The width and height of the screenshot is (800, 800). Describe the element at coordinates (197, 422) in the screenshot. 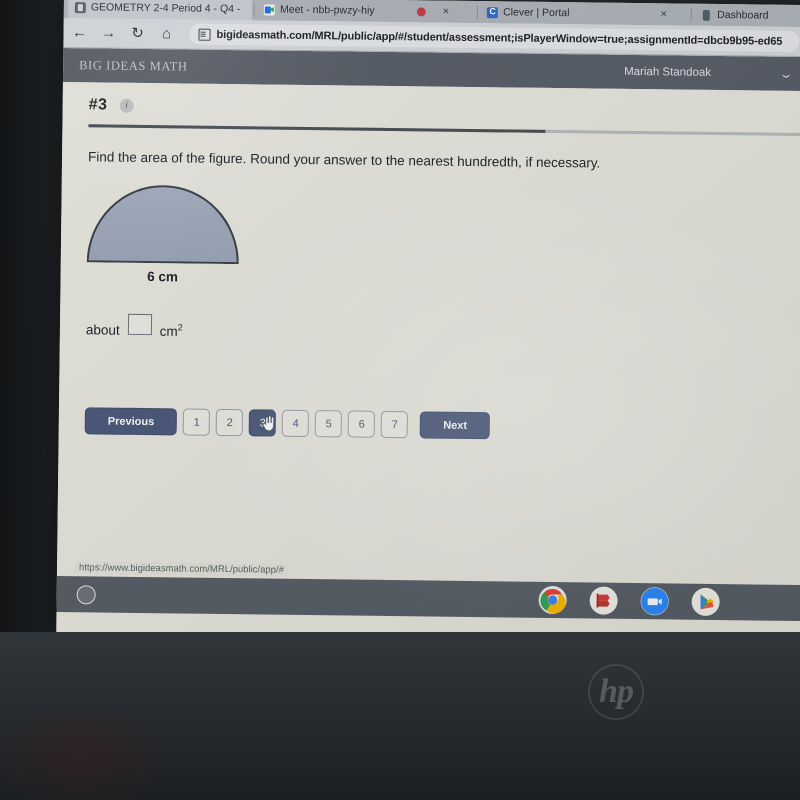

I see `page-button-1: 1` at that location.